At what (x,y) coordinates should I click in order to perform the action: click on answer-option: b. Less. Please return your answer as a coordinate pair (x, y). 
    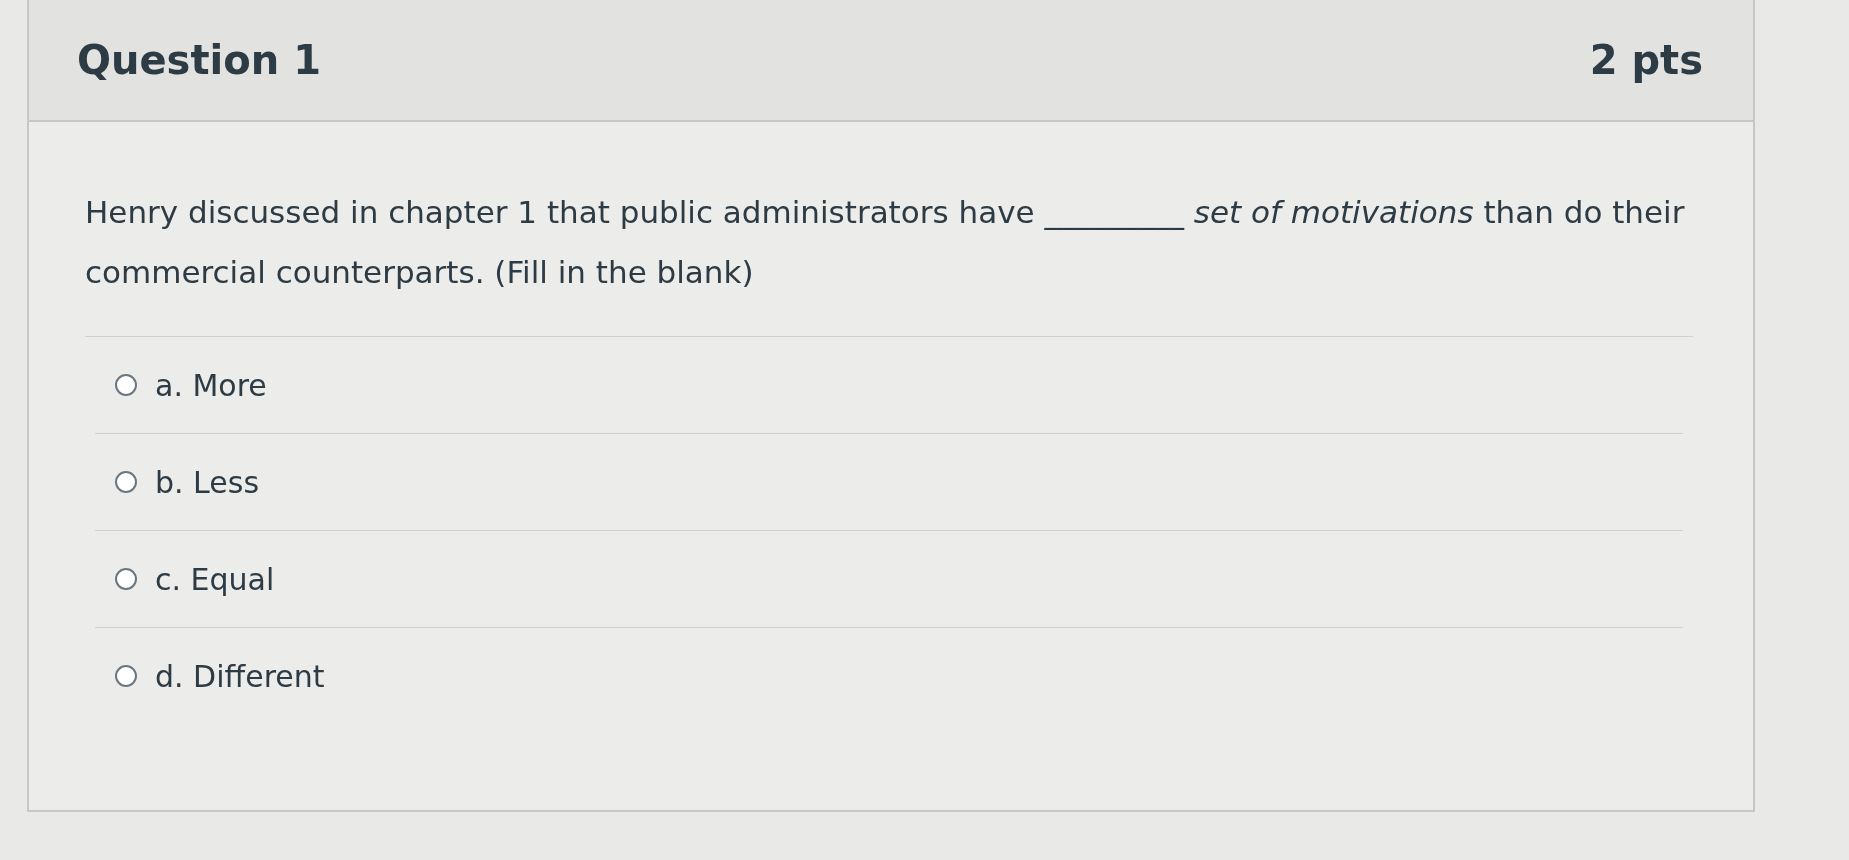
    Looking at the image, I should click on (207, 482).